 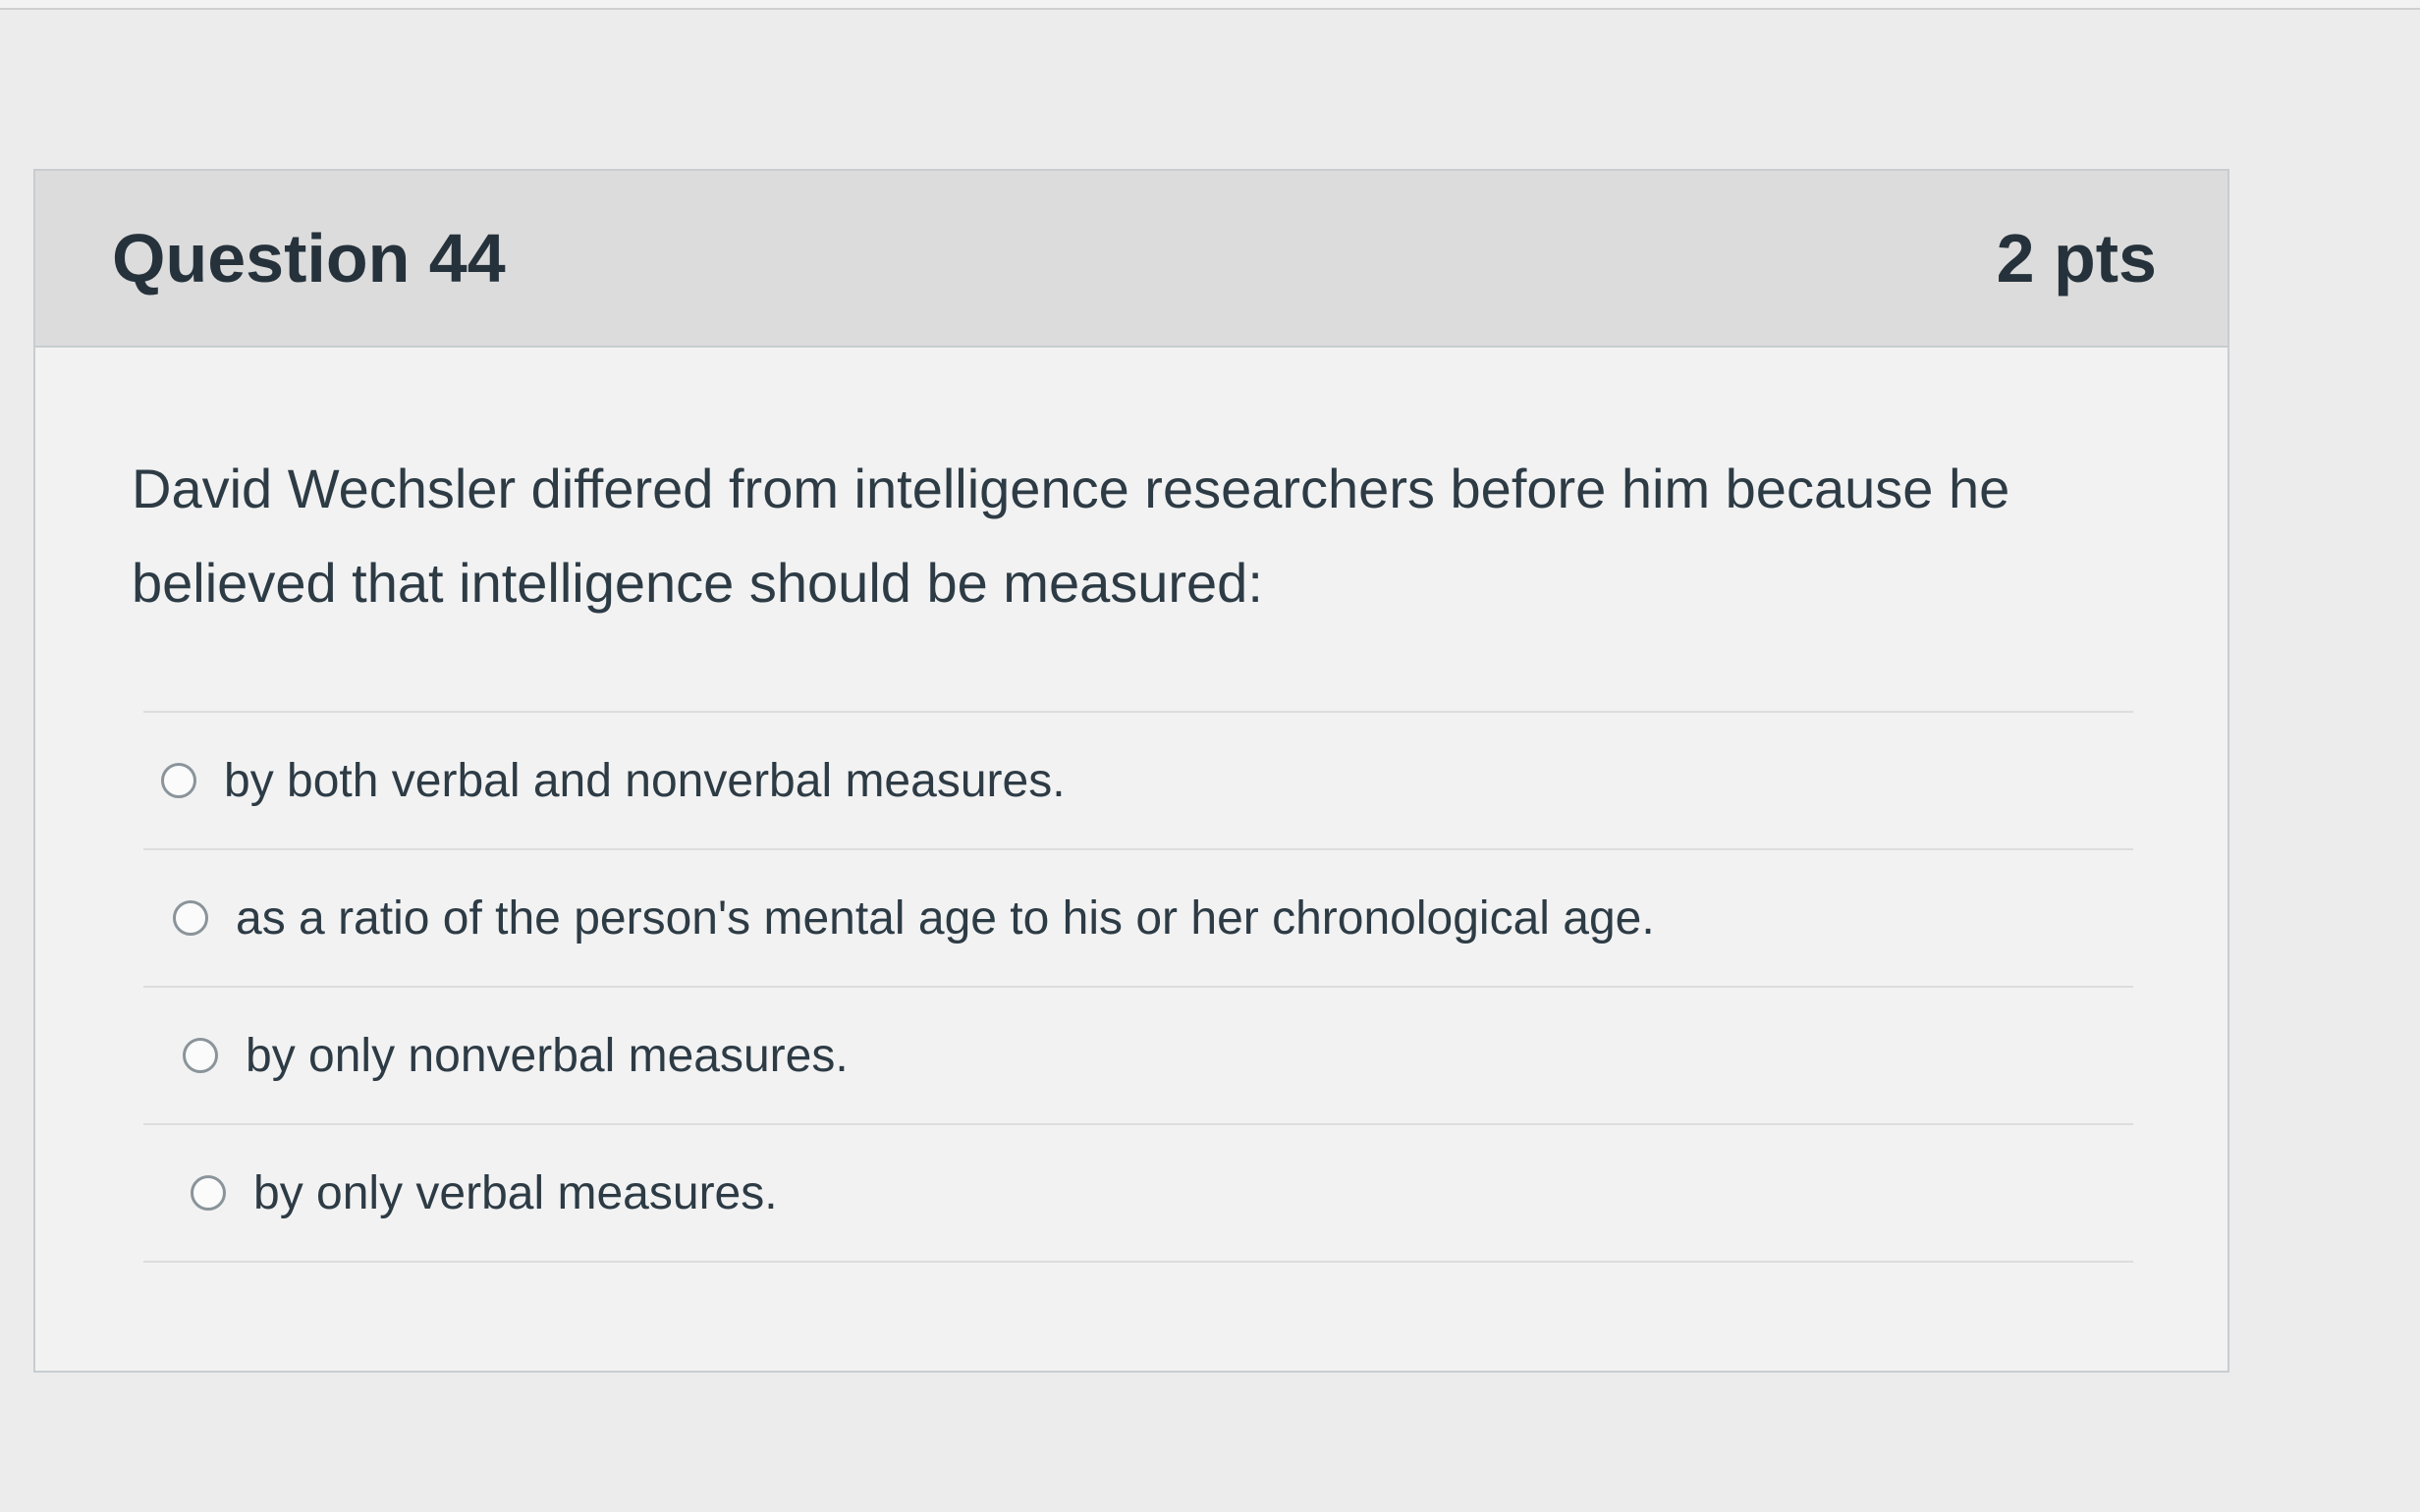 What do you see at coordinates (1131, 260) in the screenshot?
I see `question-header: Question 44 2 pts` at bounding box center [1131, 260].